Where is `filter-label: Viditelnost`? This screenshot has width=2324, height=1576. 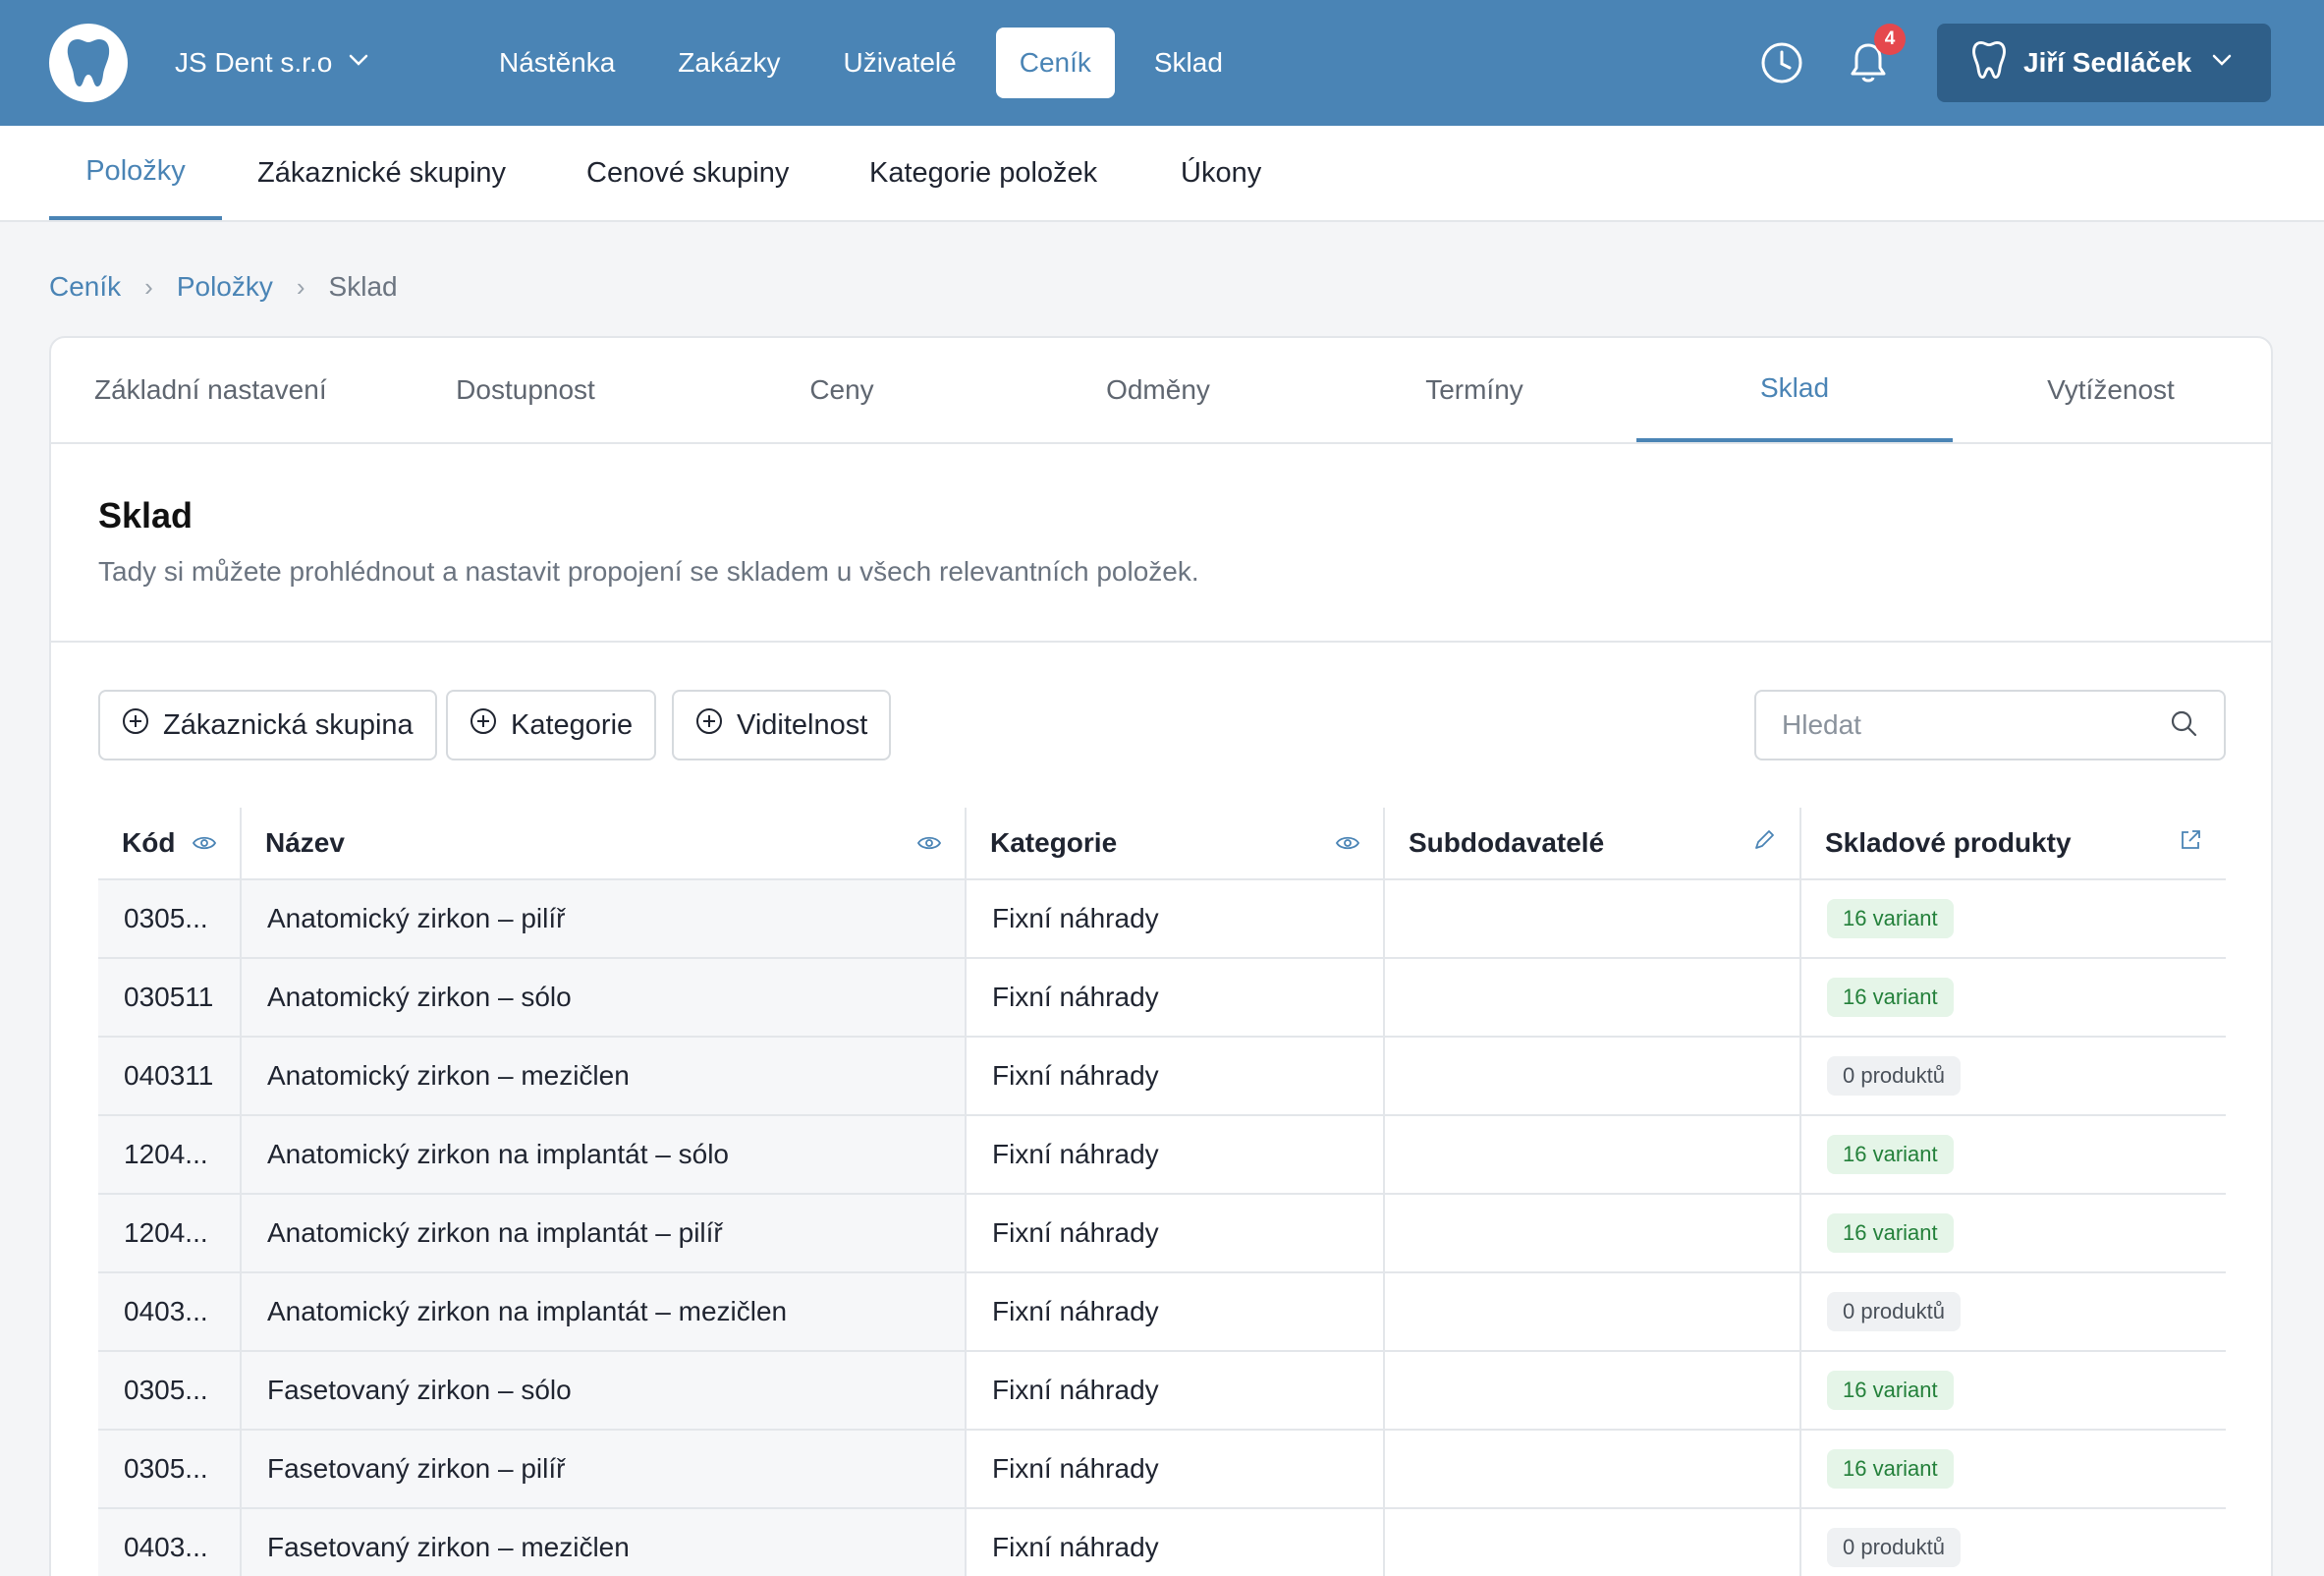 filter-label: Viditelnost is located at coordinates (802, 724).